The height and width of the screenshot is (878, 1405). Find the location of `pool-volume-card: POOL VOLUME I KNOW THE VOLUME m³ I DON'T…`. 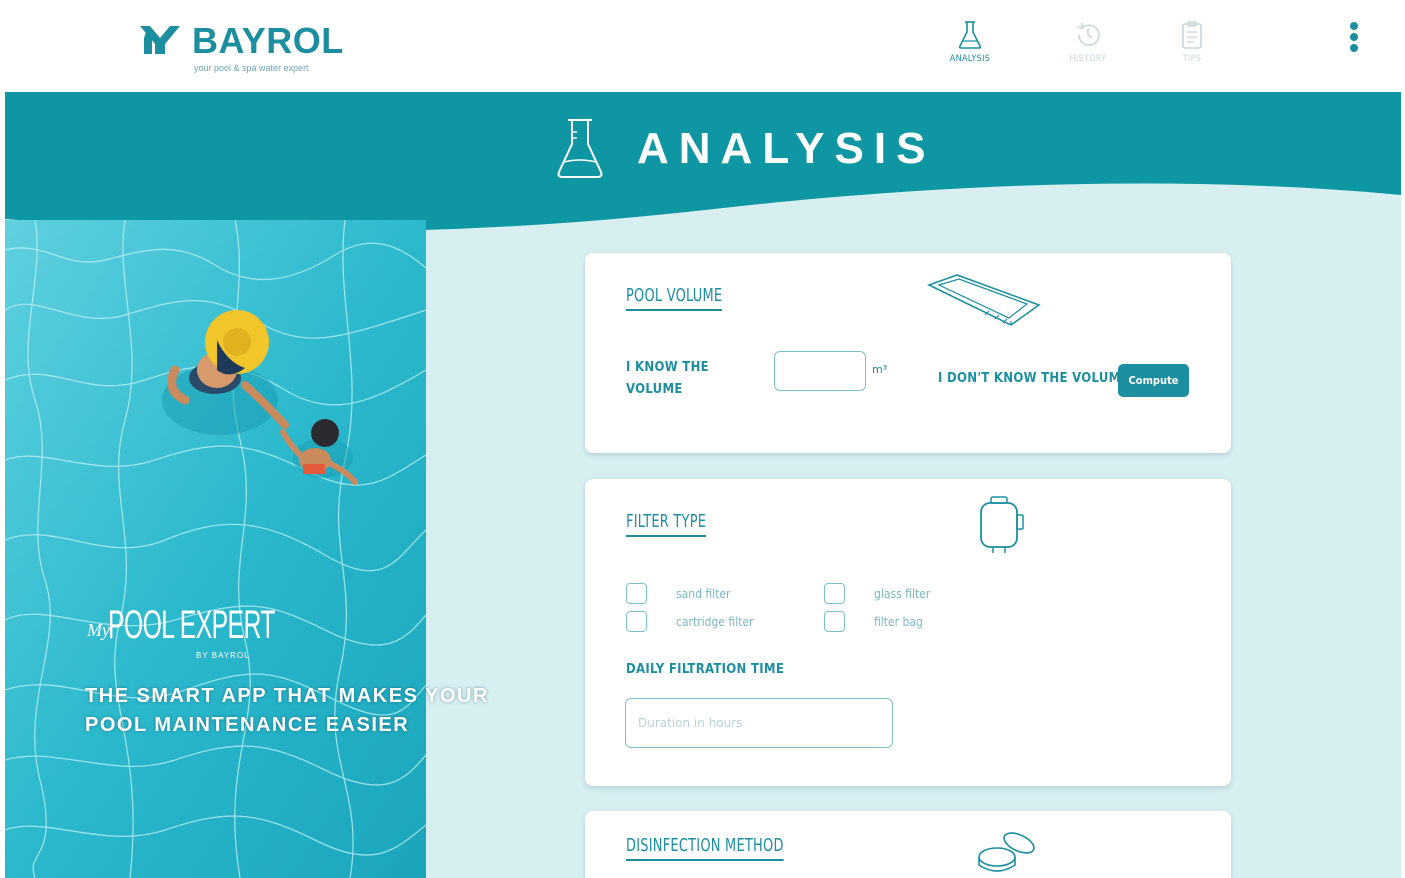

pool-volume-card: POOL VOLUME I KNOW THE VOLUME m³ I DON'T… is located at coordinates (908, 353).